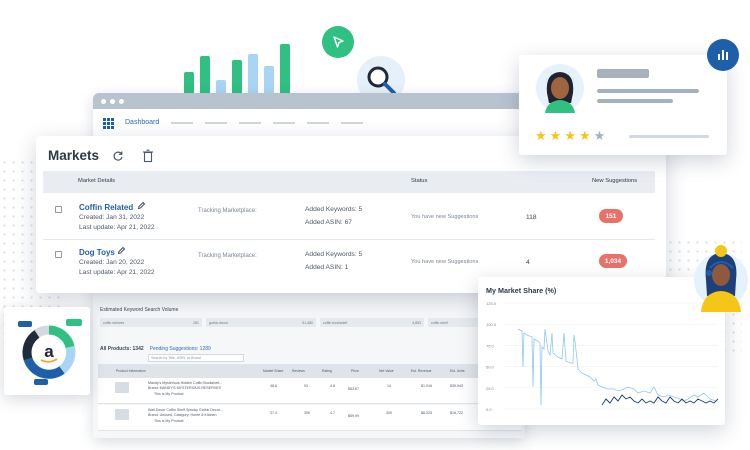 The image size is (750, 450). What do you see at coordinates (349, 182) in the screenshot?
I see `markets-table-header: Market Details Status New Suggestions` at bounding box center [349, 182].